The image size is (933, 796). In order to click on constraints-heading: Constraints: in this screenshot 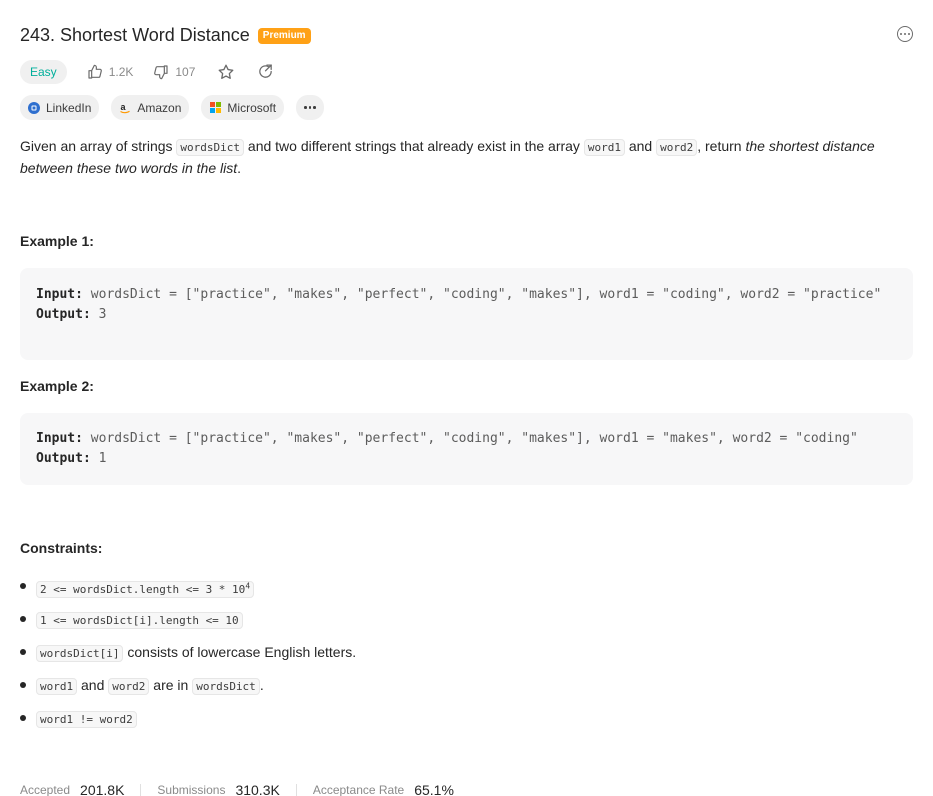, I will do `click(61, 548)`.